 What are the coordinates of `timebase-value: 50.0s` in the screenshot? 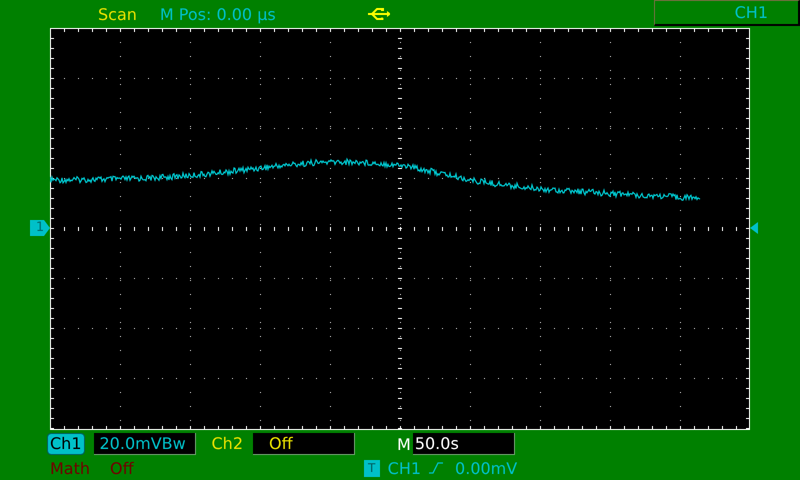 It's located at (463, 444).